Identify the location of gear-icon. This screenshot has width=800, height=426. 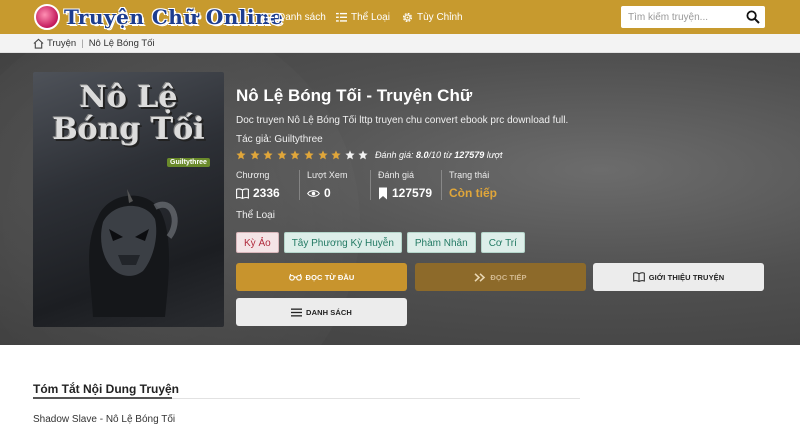
(407, 17).